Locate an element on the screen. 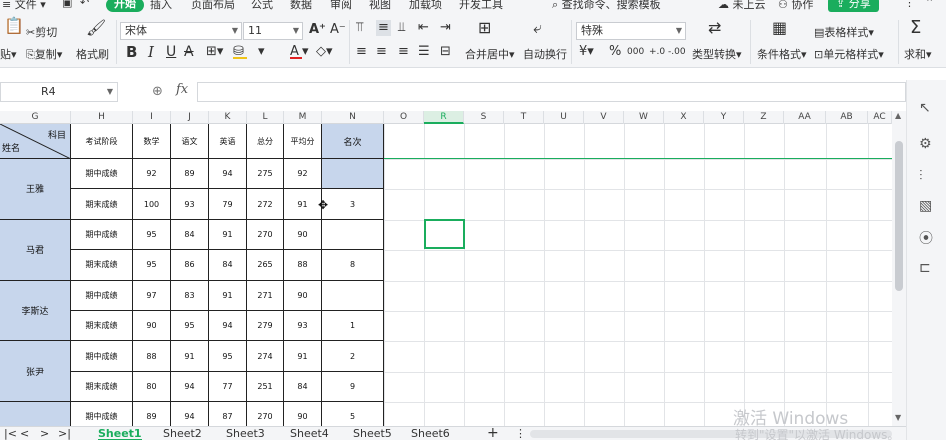  sheet-tab-sheet5: Sheet5 is located at coordinates (372, 433).